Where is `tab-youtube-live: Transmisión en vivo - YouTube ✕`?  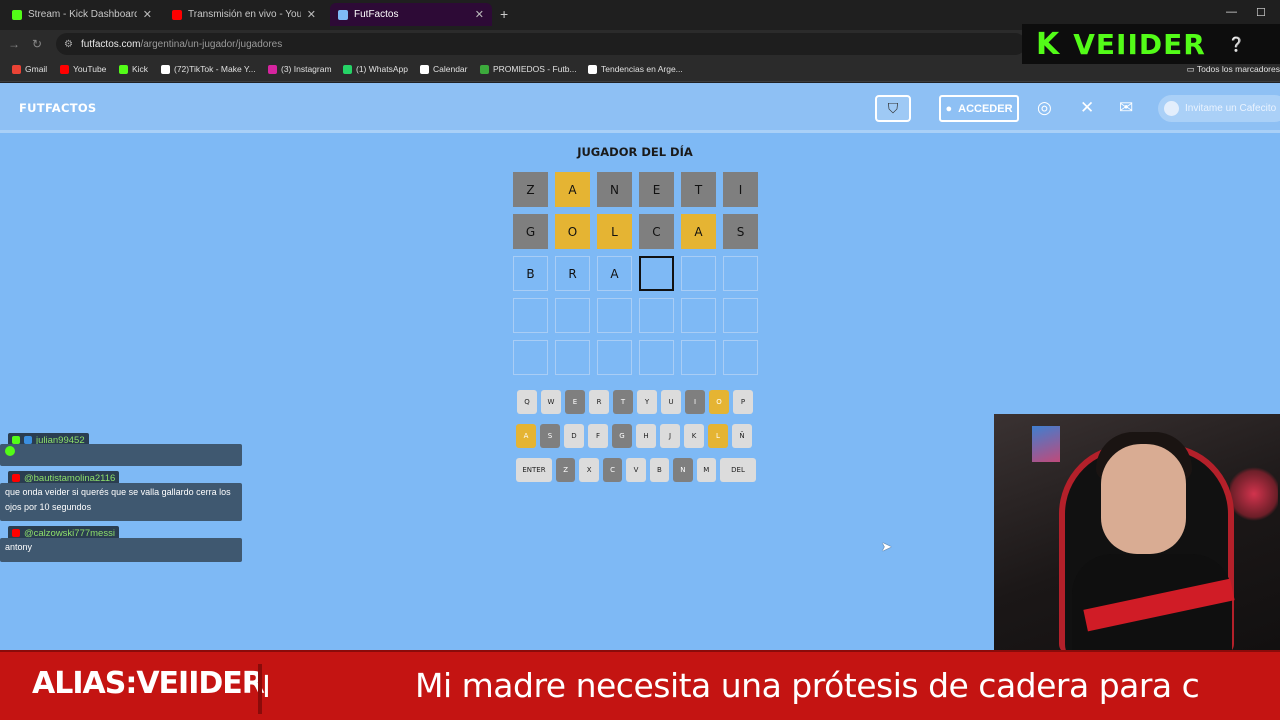 tab-youtube-live: Transmisión en vivo - YouTube ✕ is located at coordinates (244, 14).